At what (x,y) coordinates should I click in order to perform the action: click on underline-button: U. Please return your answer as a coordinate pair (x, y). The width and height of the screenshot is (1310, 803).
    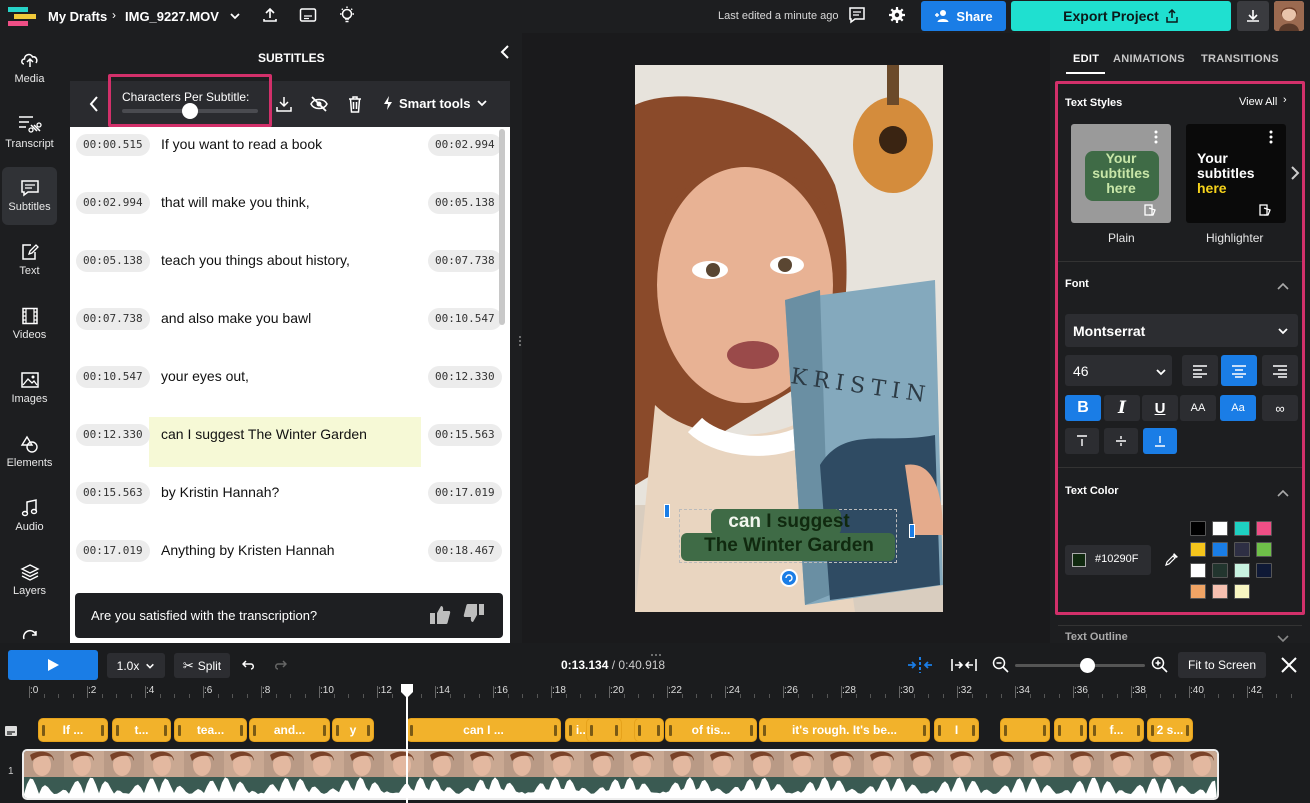
    Looking at the image, I should click on (1160, 408).